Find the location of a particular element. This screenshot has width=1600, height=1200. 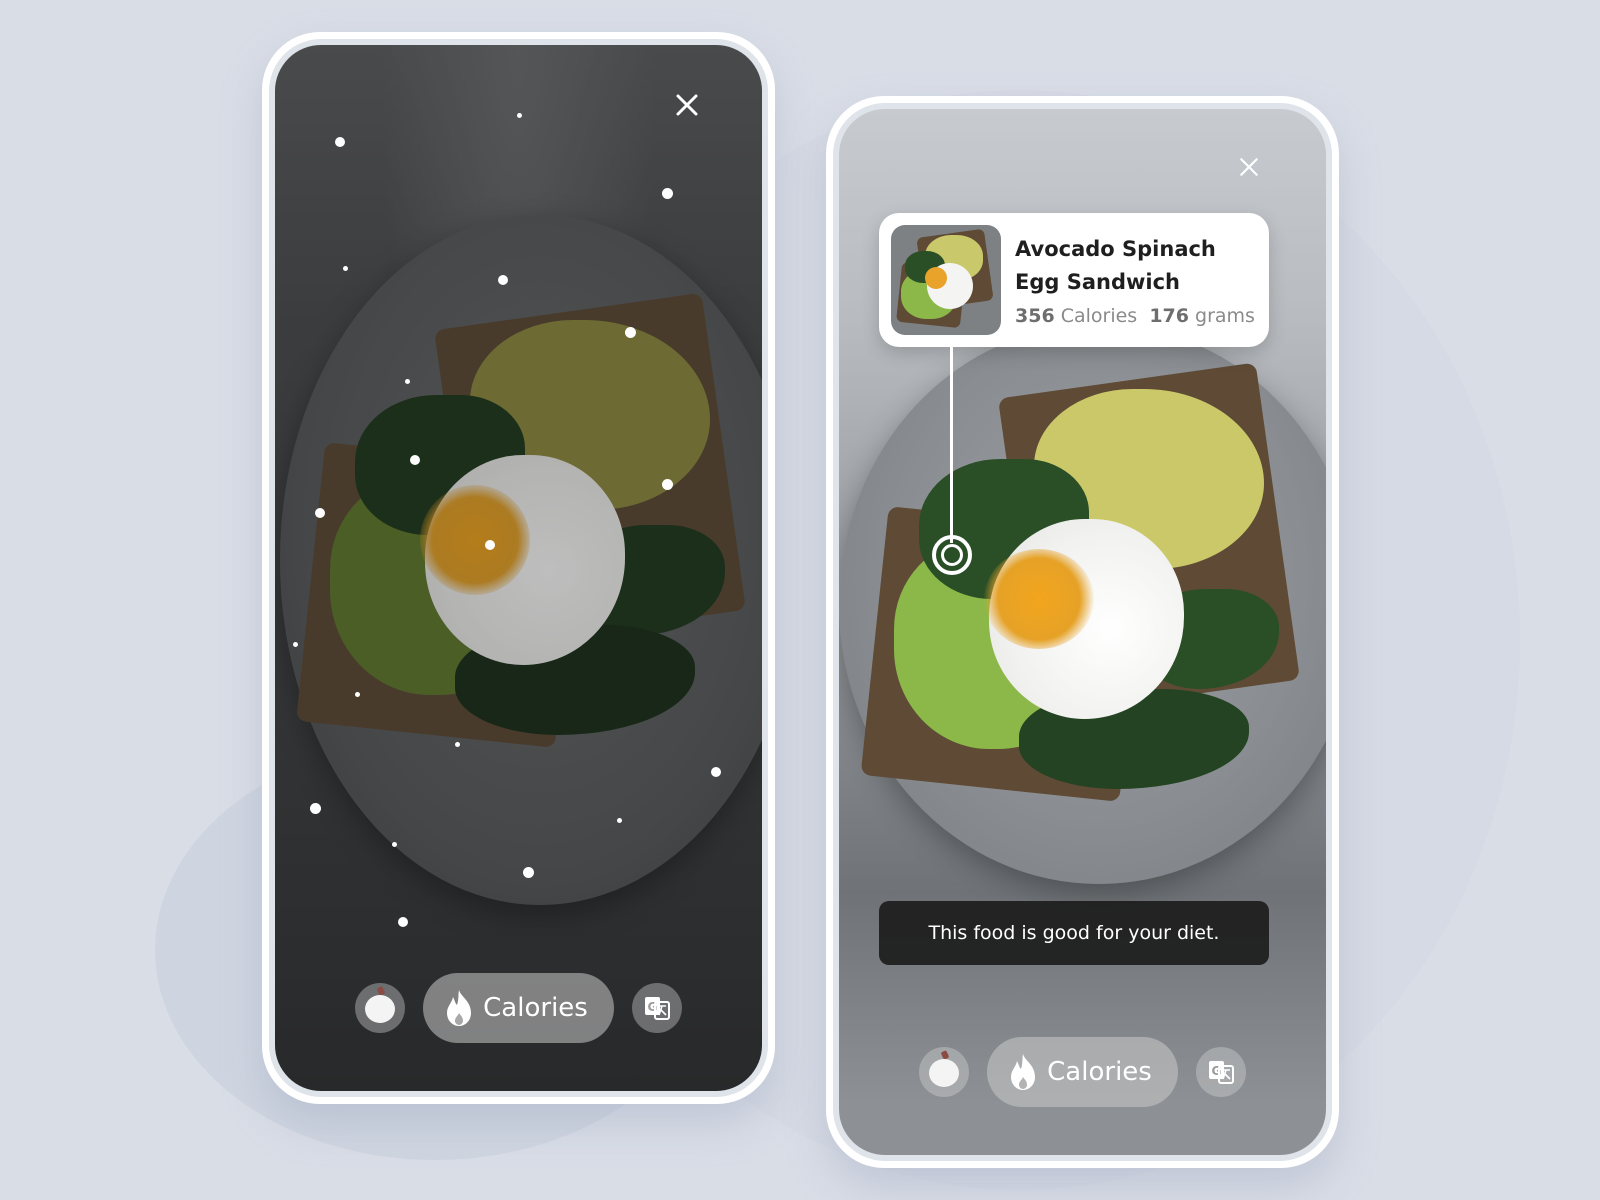

food-name-line1: Avocado Spinach is located at coordinates (1115, 249).